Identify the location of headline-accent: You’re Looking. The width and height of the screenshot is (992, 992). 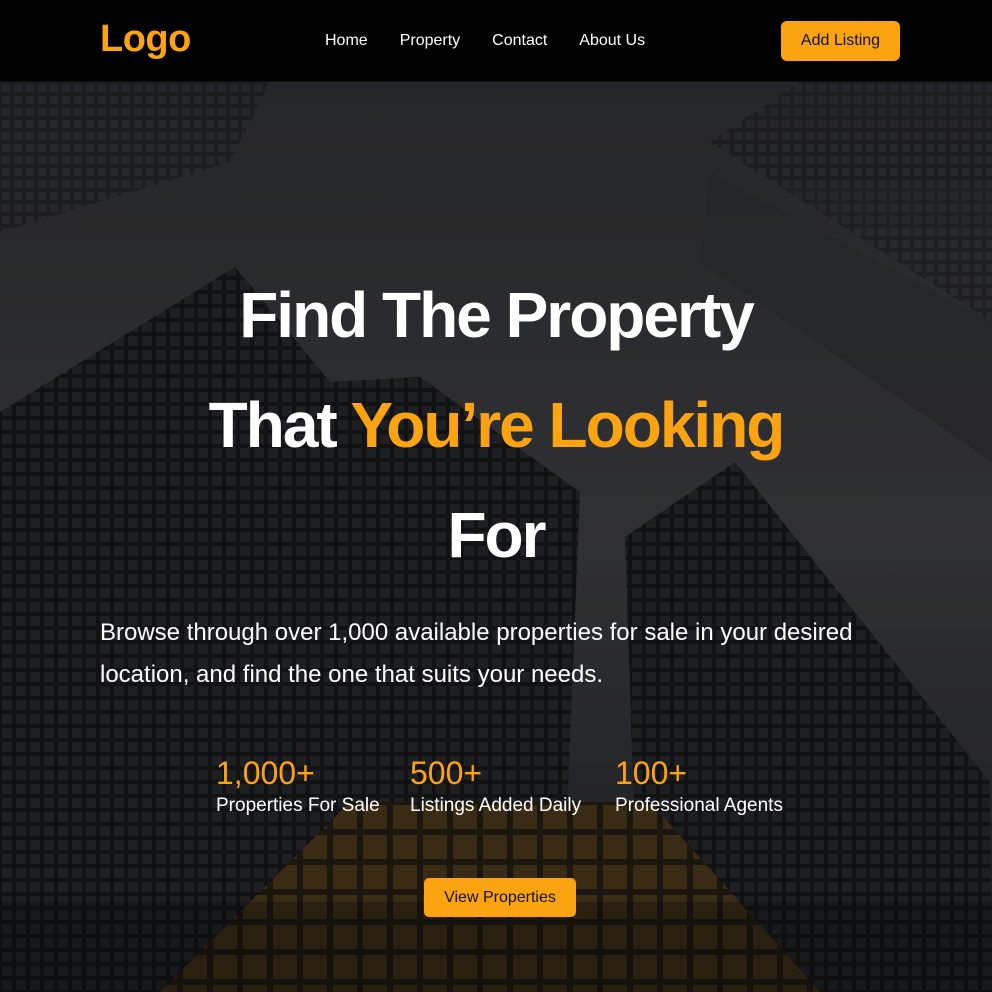
(567, 425).